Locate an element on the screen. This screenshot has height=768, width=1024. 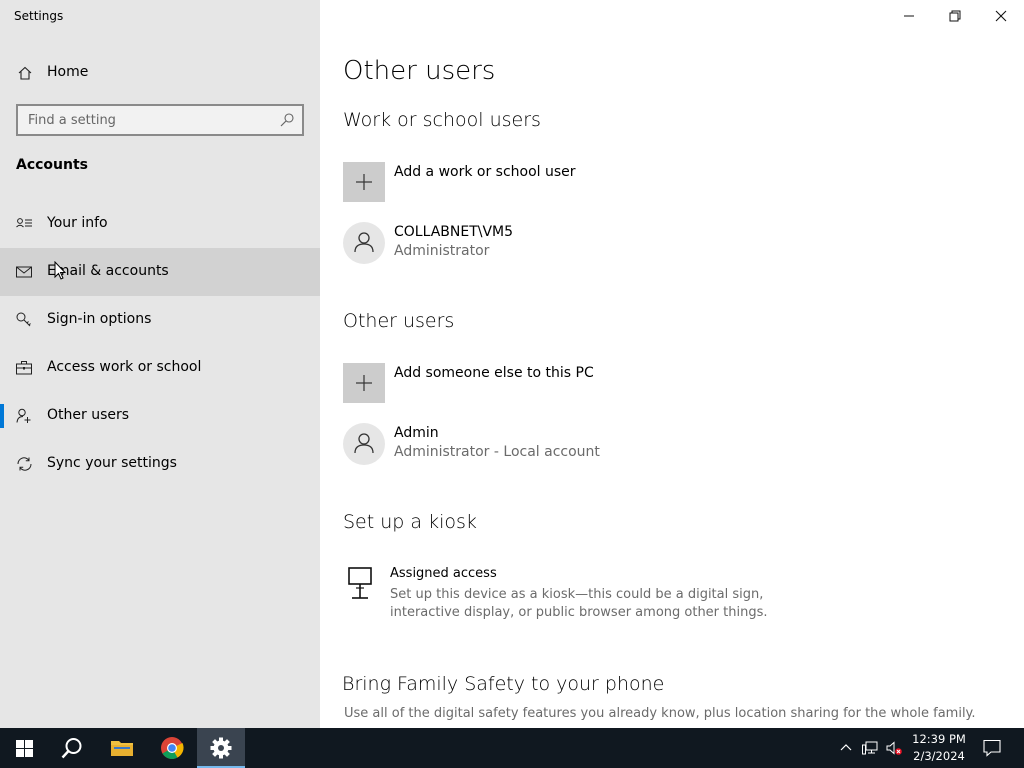
folder-icon is located at coordinates (122, 748).